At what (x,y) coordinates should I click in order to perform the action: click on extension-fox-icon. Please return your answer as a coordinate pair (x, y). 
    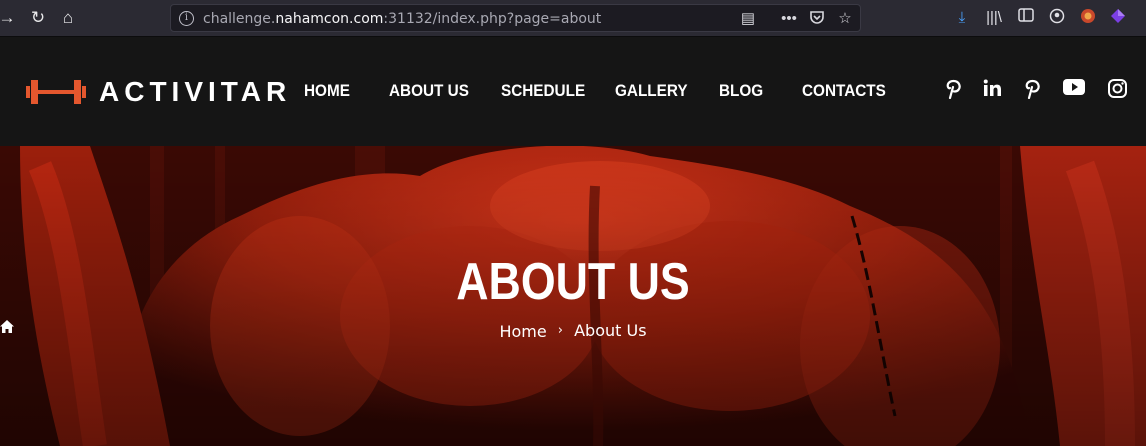
    Looking at the image, I should click on (1088, 18).